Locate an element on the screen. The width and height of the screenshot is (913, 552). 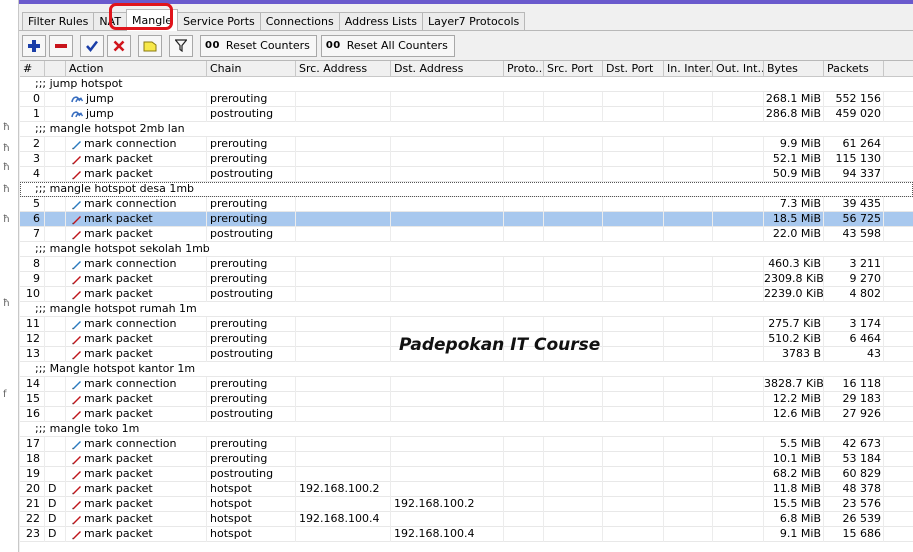
col-header-src-address: Src. Address is located at coordinates (343, 69).